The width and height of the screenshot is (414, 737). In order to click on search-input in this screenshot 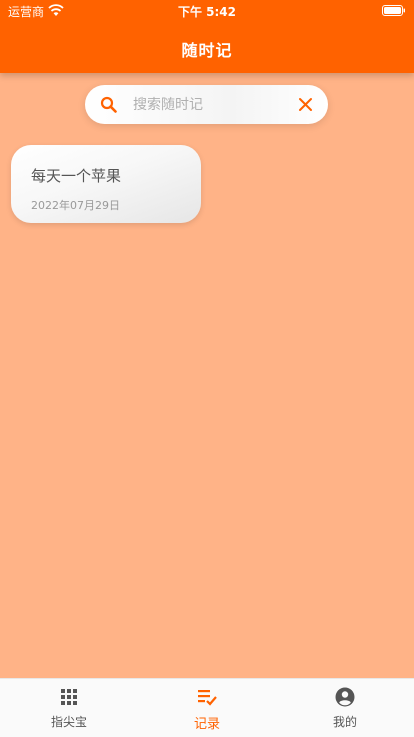, I will do `click(208, 104)`.